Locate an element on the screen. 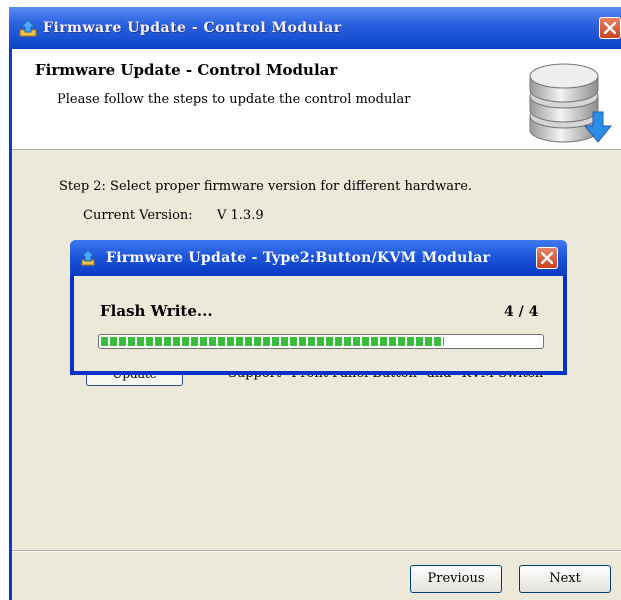 This screenshot has width=621, height=600. step-counter: 4 / 4 is located at coordinates (521, 312).